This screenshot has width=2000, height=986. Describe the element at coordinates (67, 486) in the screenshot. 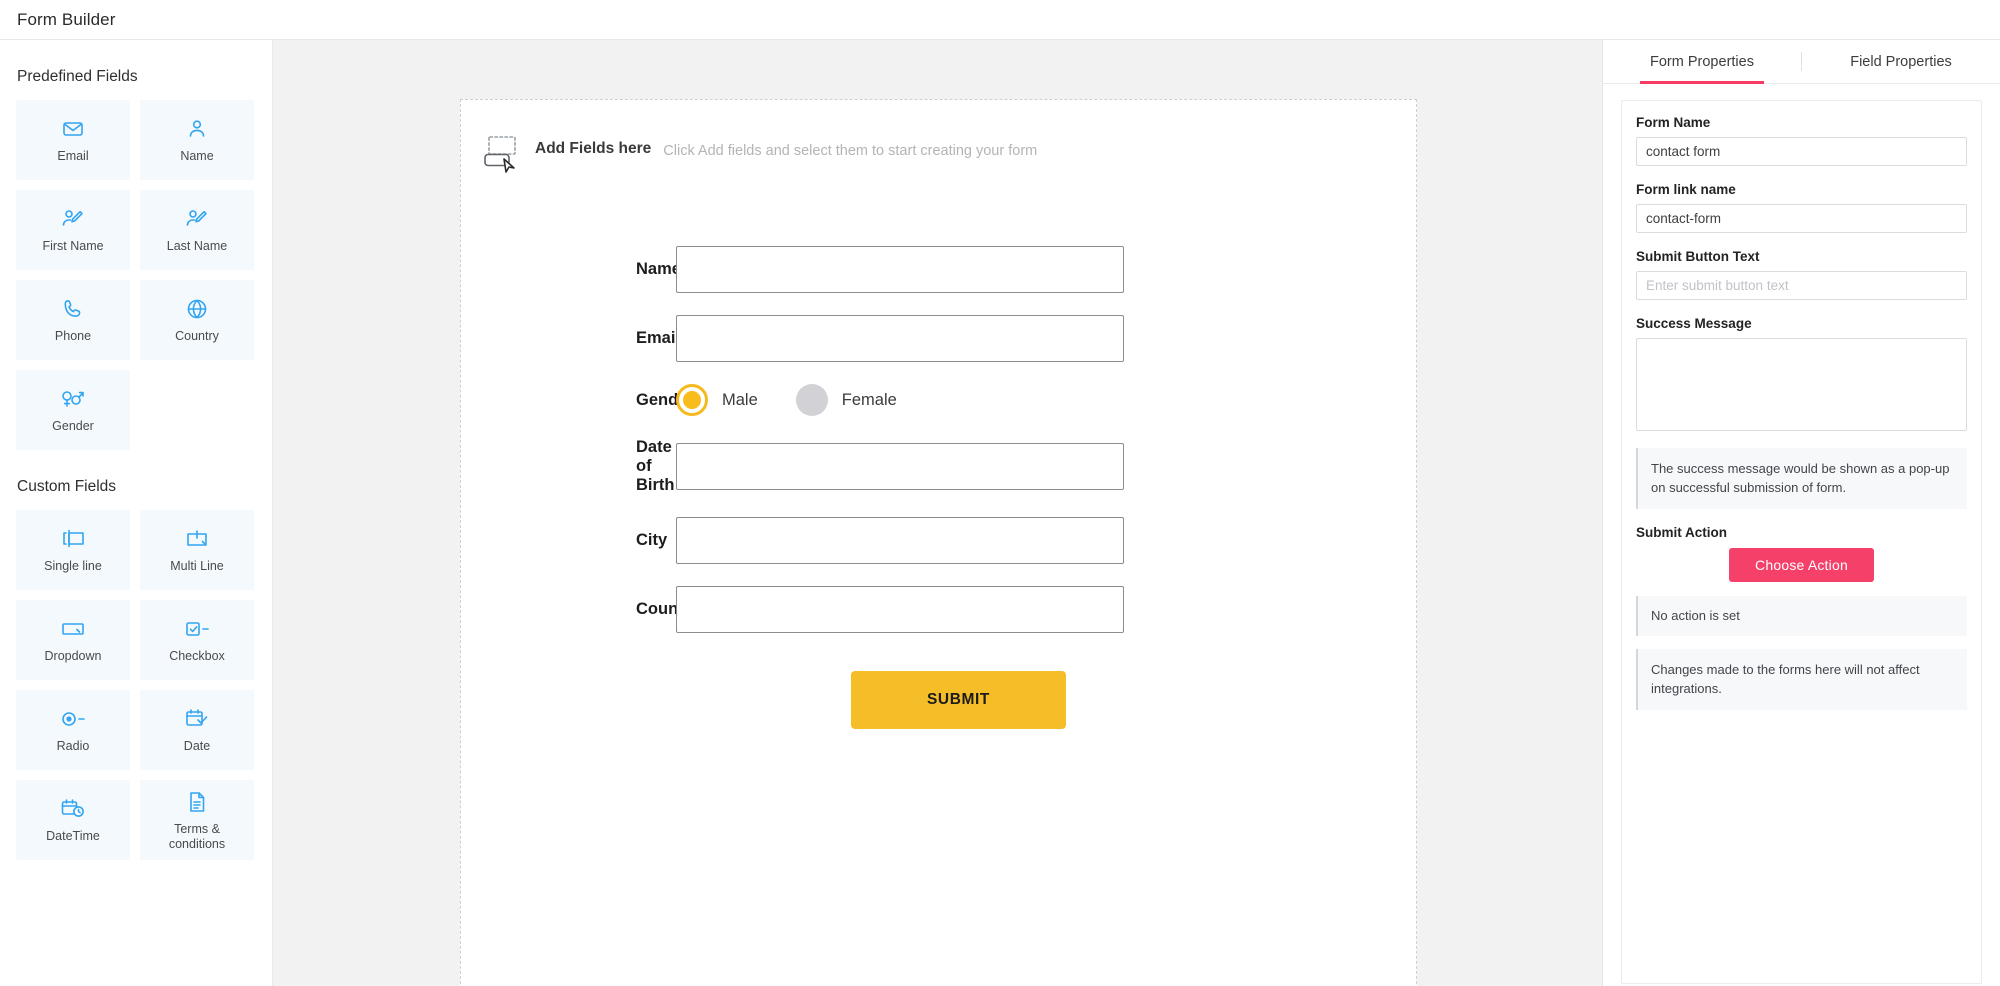

I see `custom-fields-heading: Custom Fields` at that location.